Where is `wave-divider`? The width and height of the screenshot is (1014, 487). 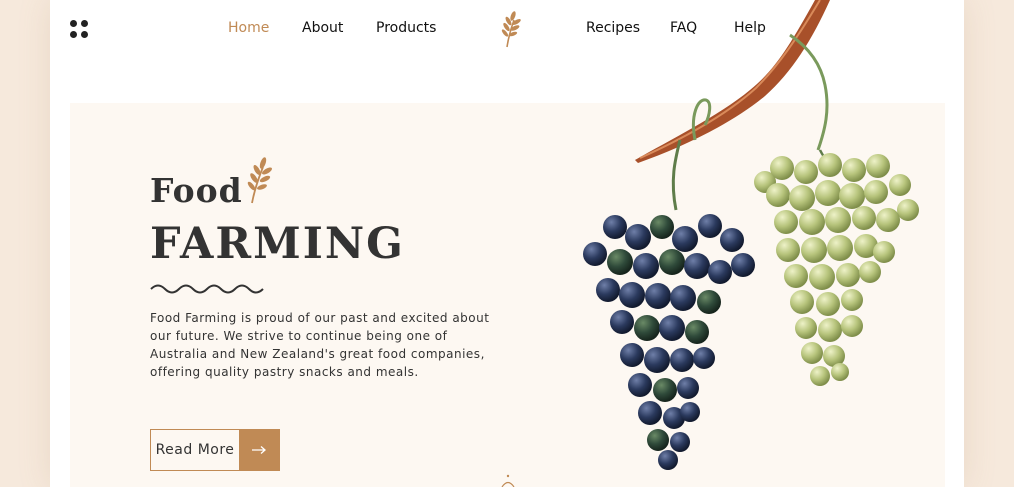
wave-divider is located at coordinates (207, 289).